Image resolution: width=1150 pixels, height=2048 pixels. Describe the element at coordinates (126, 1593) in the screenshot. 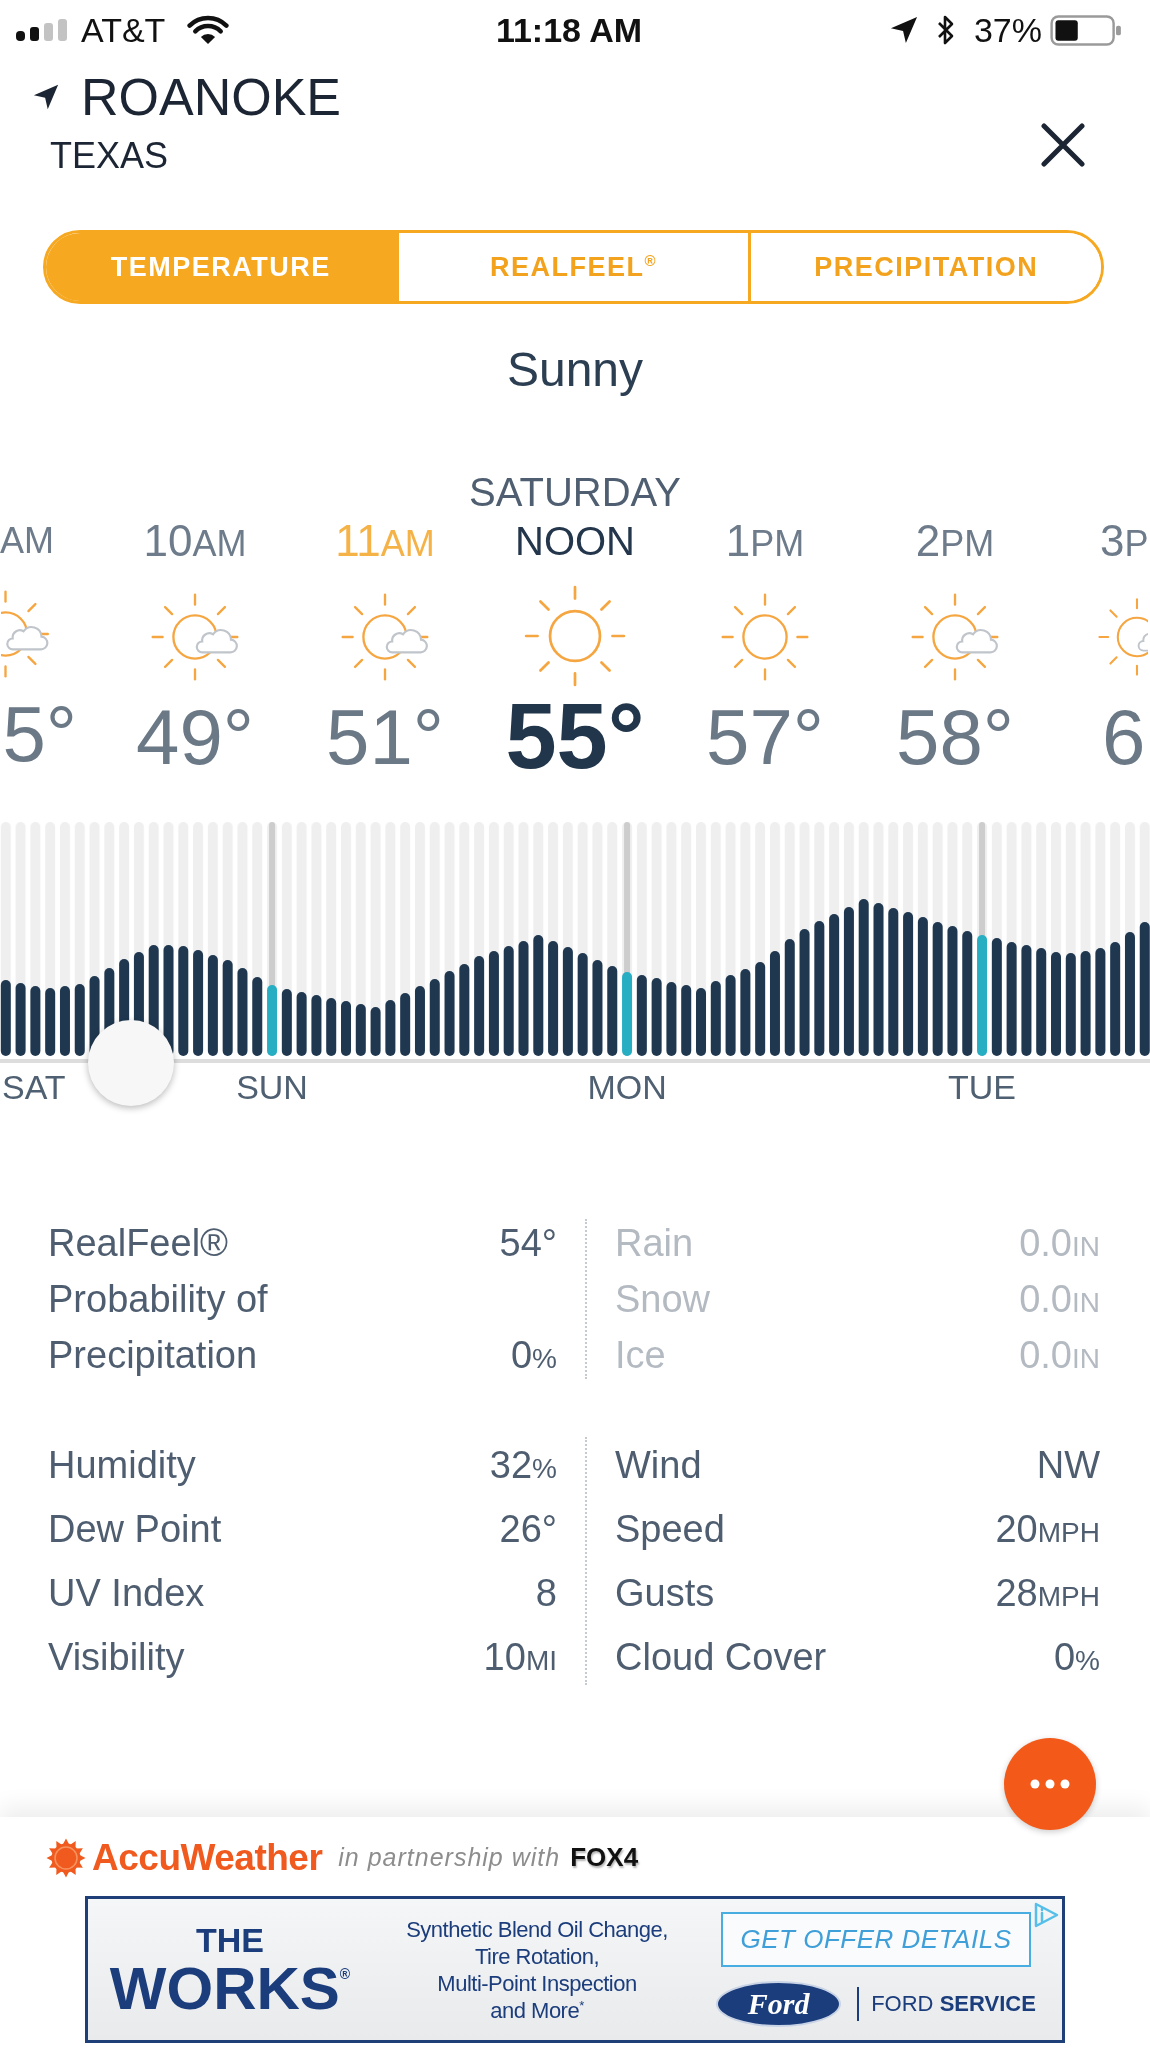

I see `detail-label: UV Index` at that location.